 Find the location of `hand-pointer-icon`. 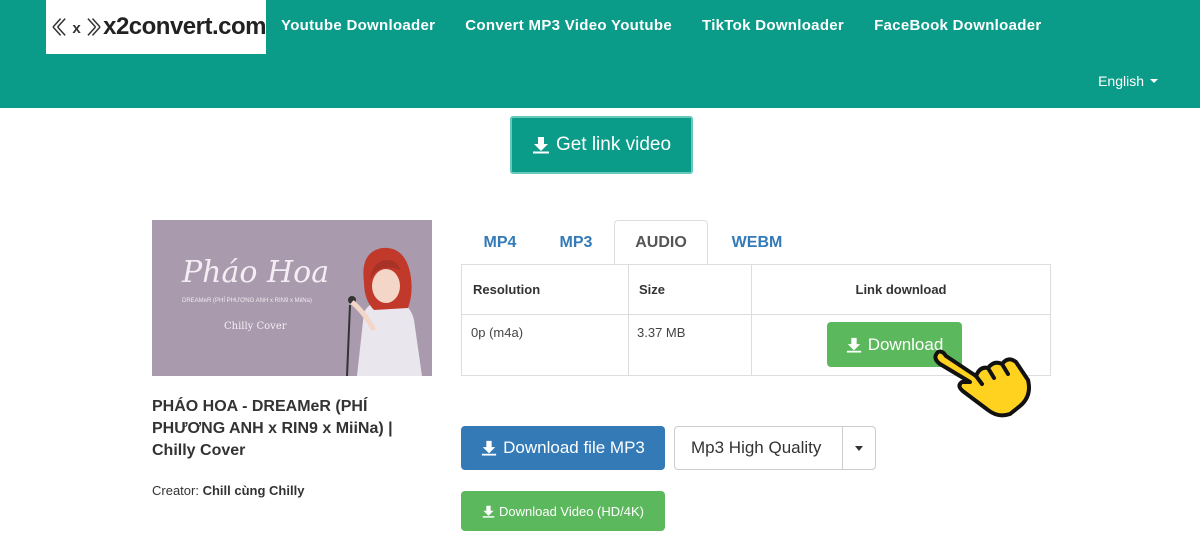

hand-pointer-icon is located at coordinates (982, 383).